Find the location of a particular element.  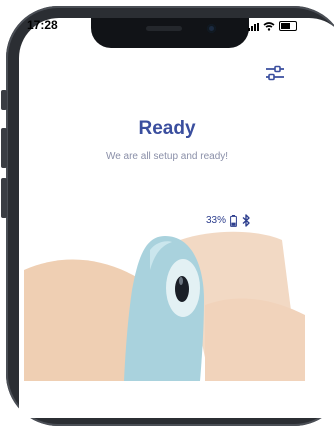

sliders-icon is located at coordinates (275, 73).